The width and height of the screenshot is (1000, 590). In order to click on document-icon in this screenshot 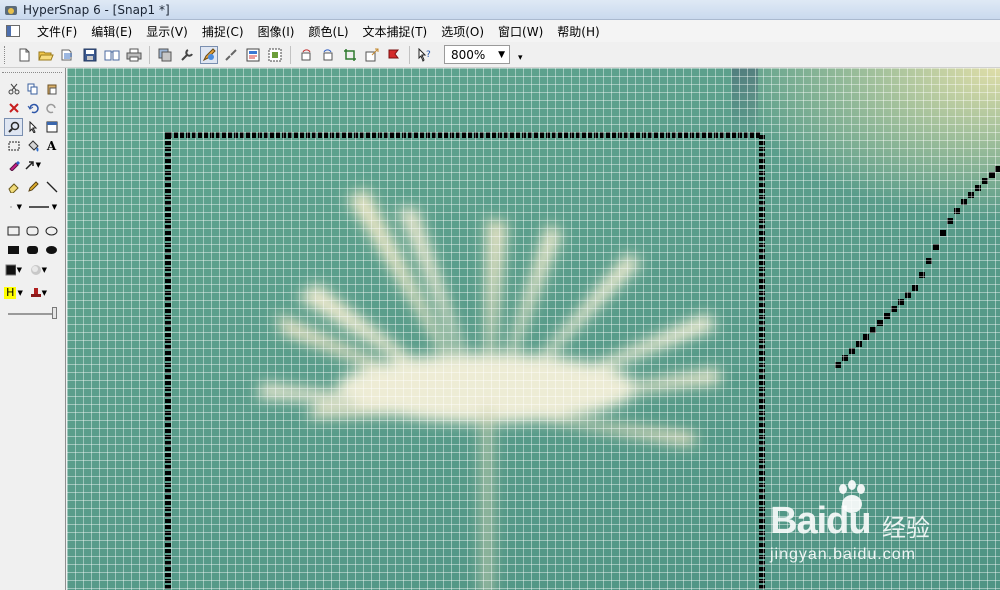, I will do `click(13, 31)`.